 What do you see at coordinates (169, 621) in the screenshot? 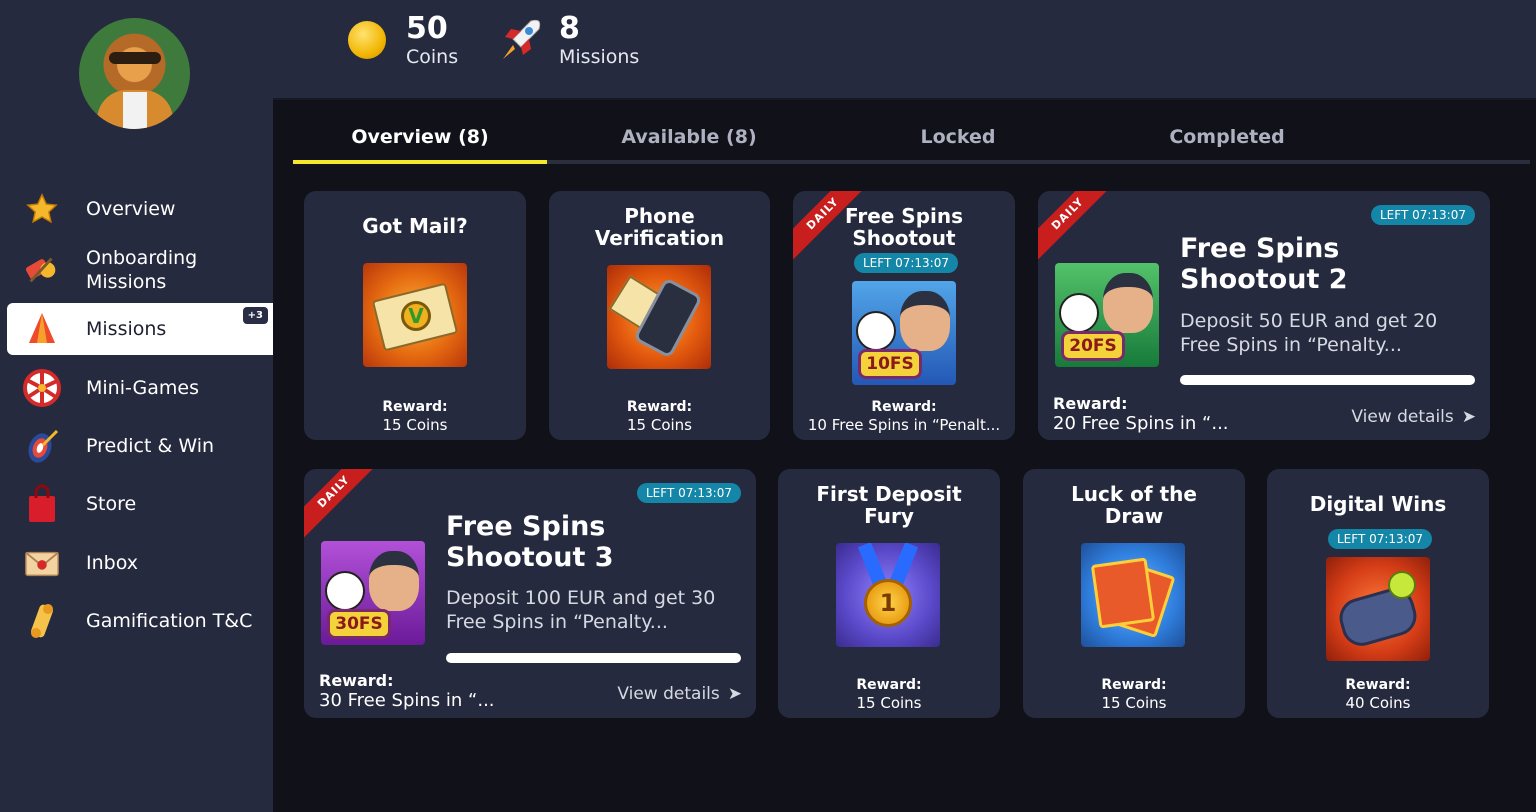
I see `sidebar-item-label: Gamification T&C` at bounding box center [169, 621].